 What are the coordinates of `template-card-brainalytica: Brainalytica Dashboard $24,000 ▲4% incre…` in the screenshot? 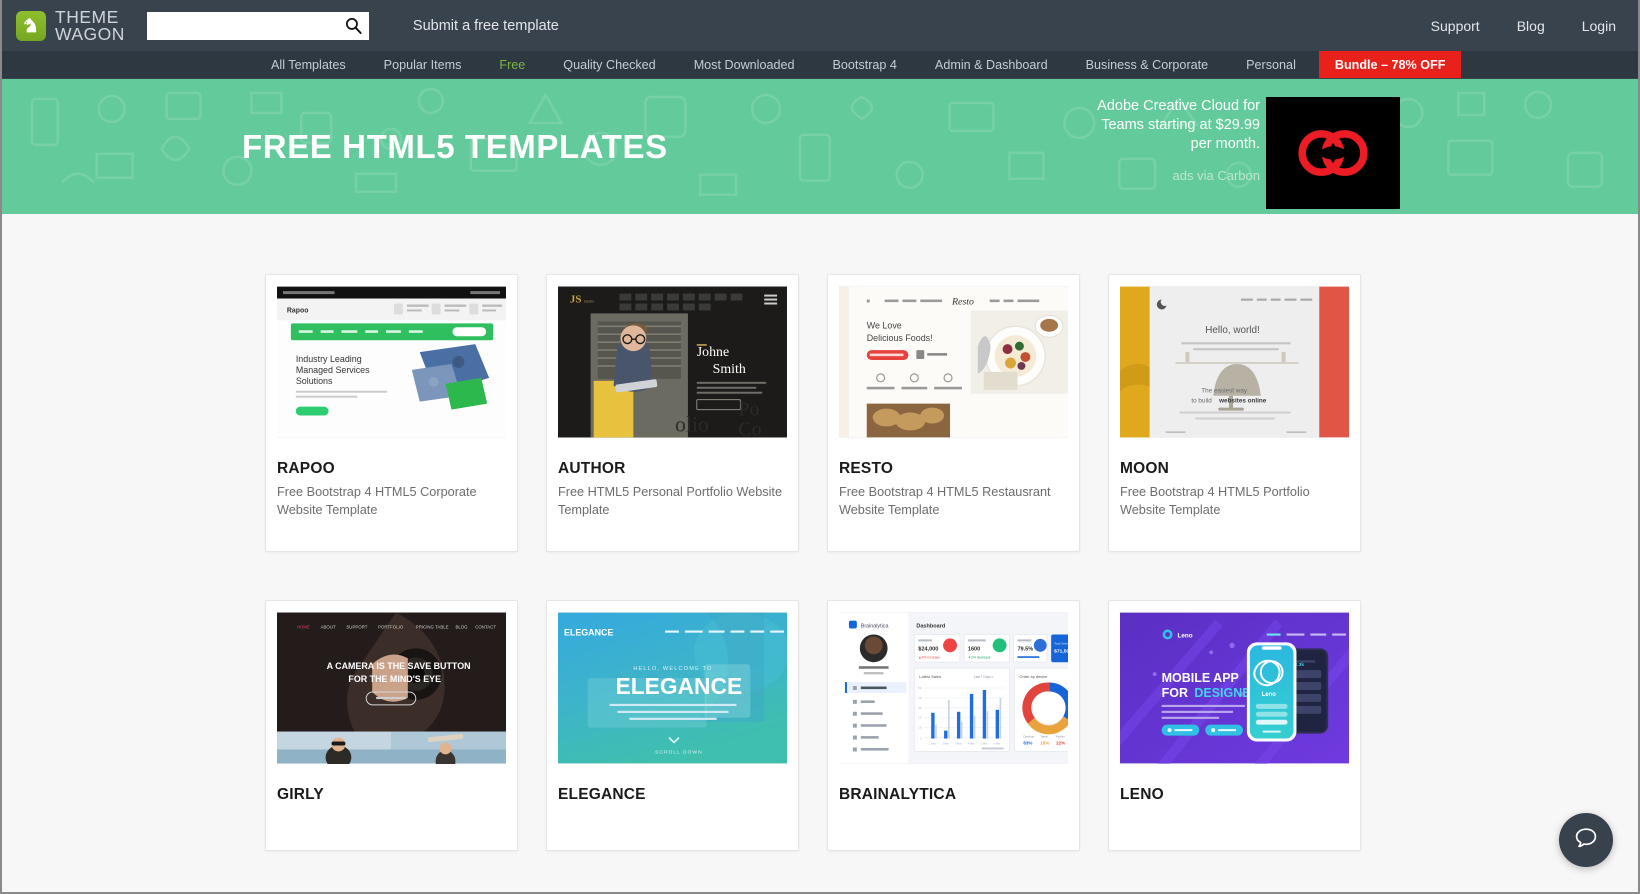 It's located at (953, 726).